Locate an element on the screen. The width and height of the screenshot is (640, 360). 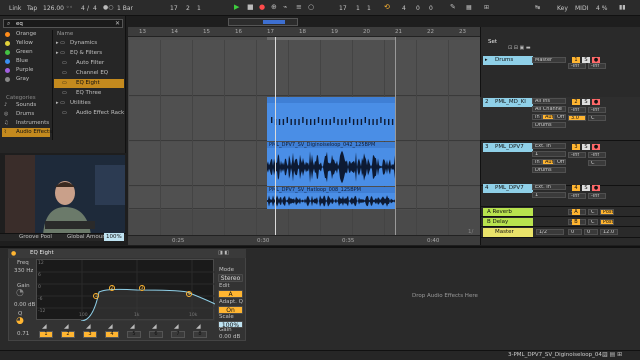
metronome-toggle-icon: ●○ is located at coordinates (108, 7).